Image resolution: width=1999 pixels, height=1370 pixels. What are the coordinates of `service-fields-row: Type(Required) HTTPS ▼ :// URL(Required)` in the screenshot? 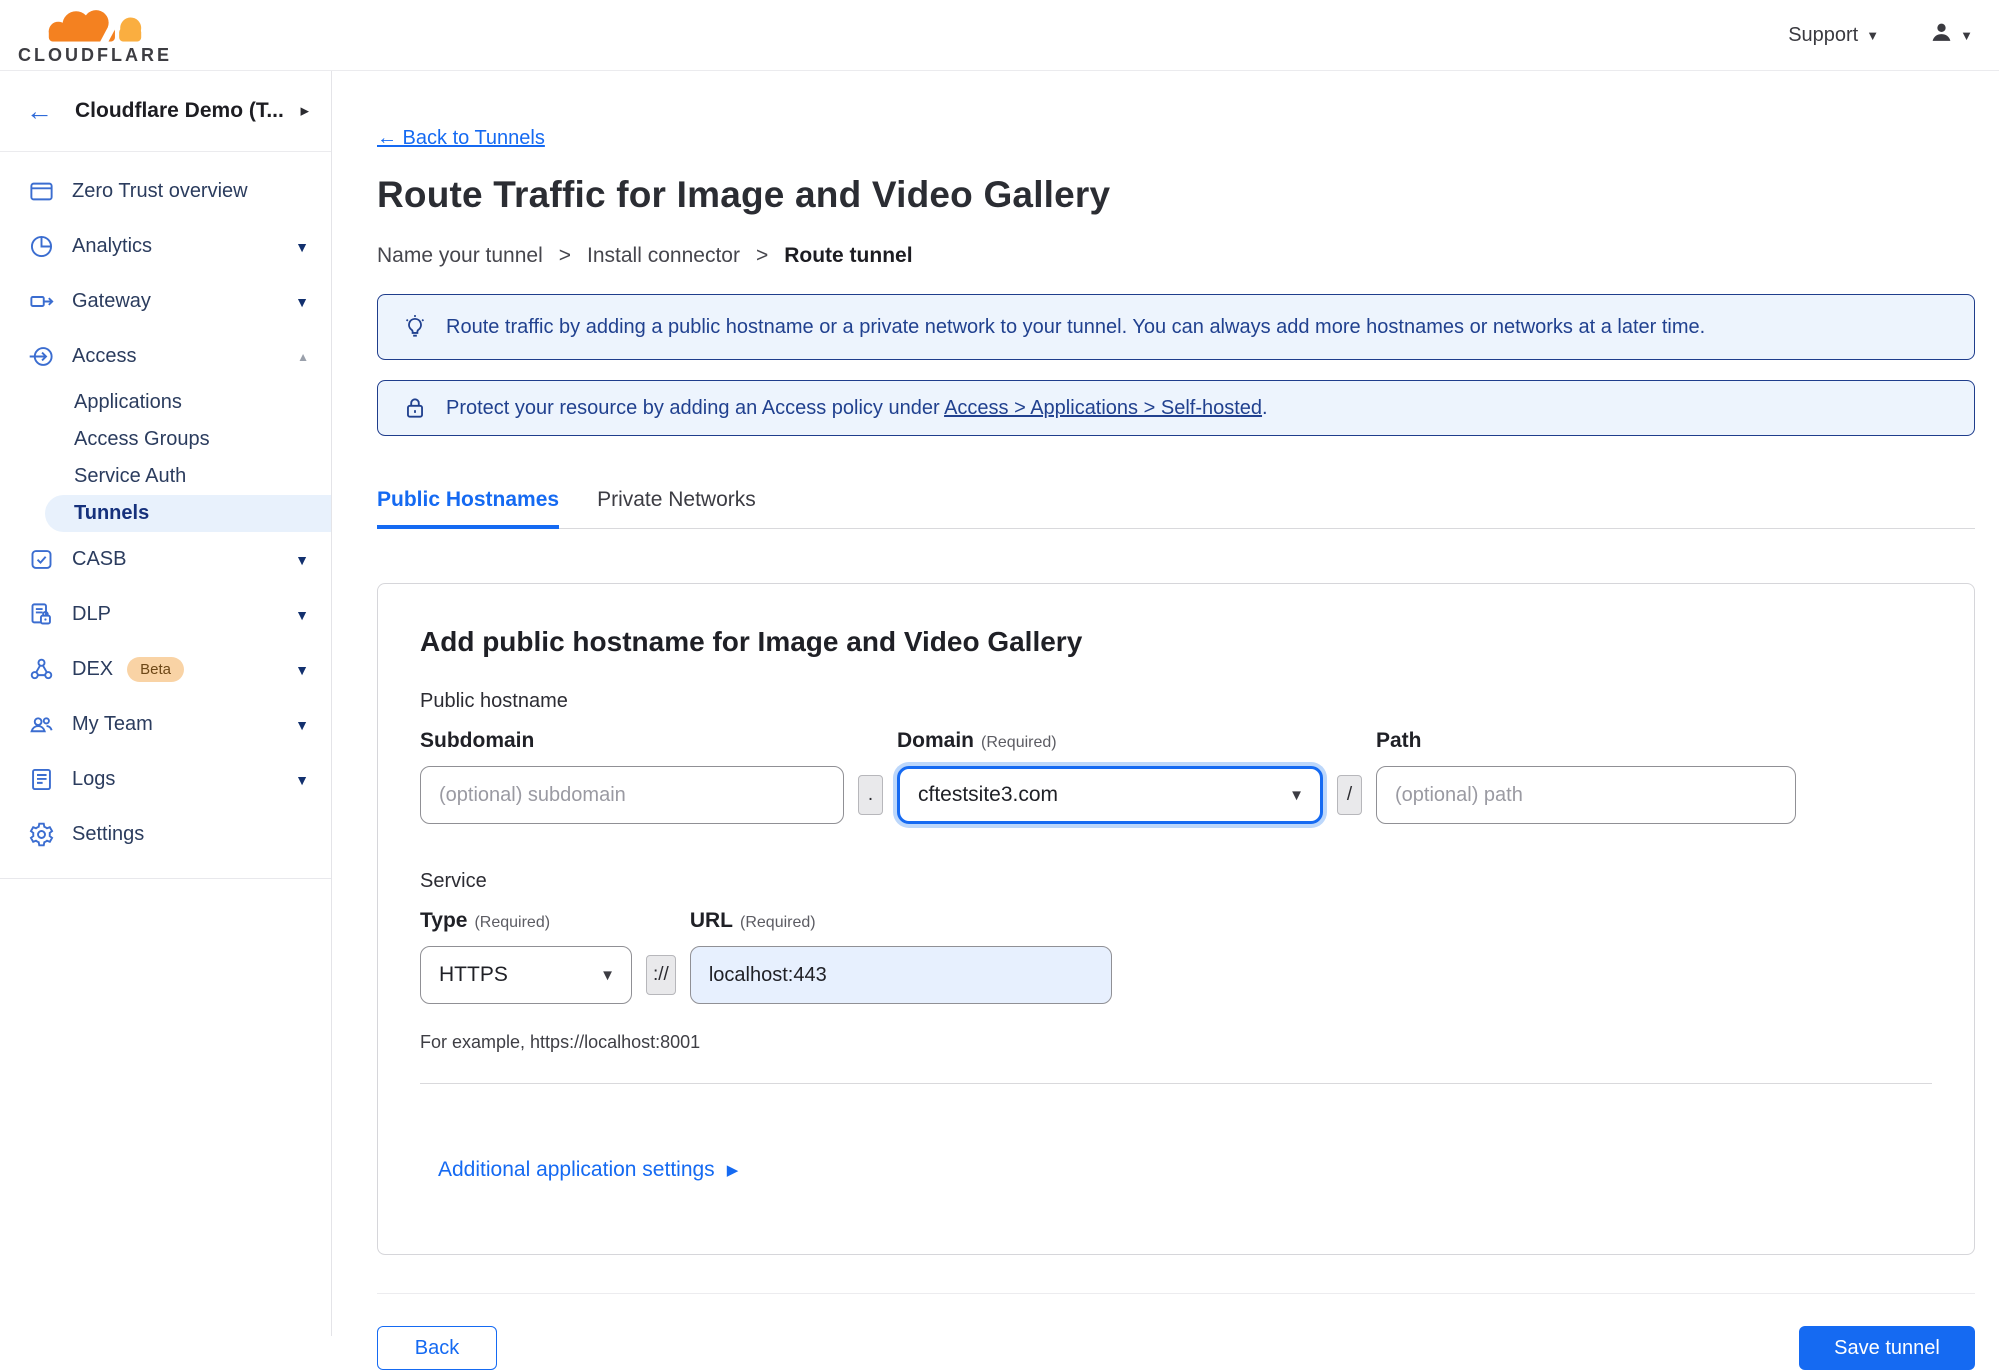 It's located at (1176, 956).